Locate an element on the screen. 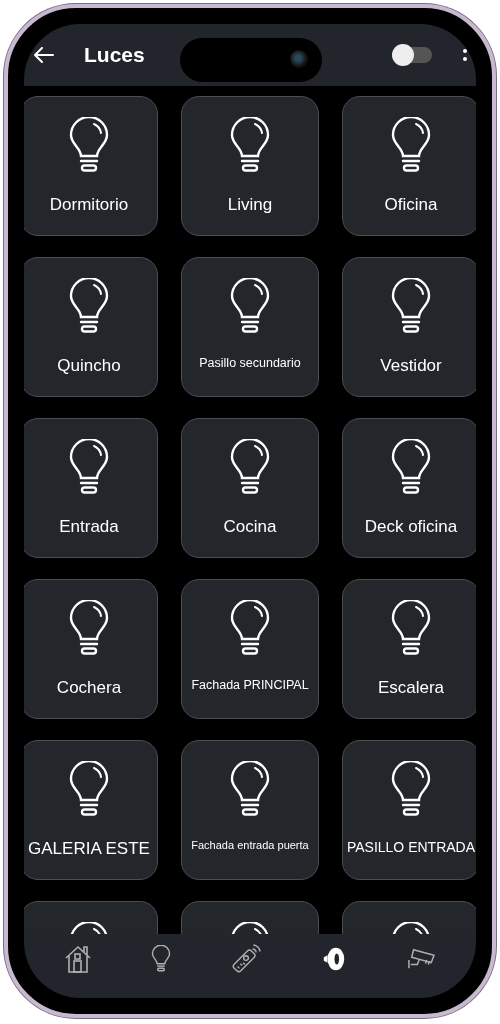  more-icon is located at coordinates (465, 55).